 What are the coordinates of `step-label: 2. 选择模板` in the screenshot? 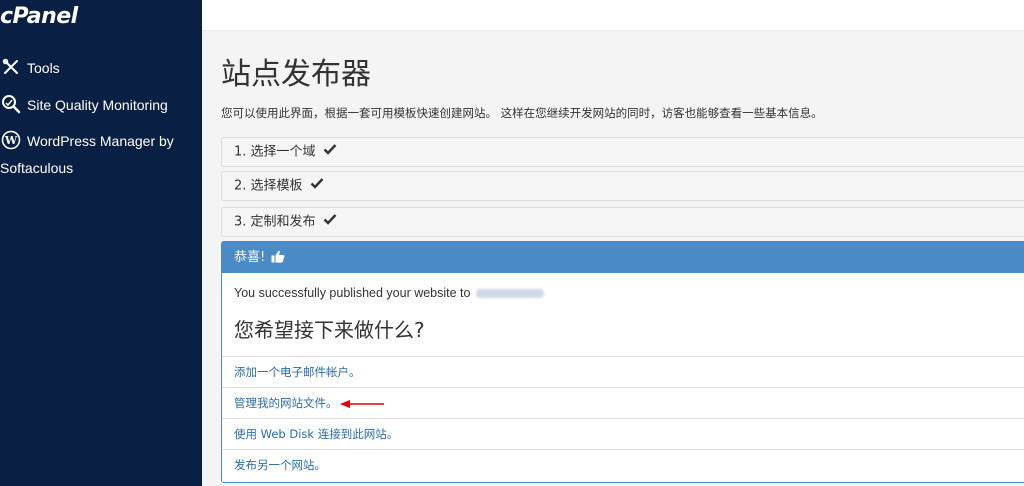 It's located at (268, 186).